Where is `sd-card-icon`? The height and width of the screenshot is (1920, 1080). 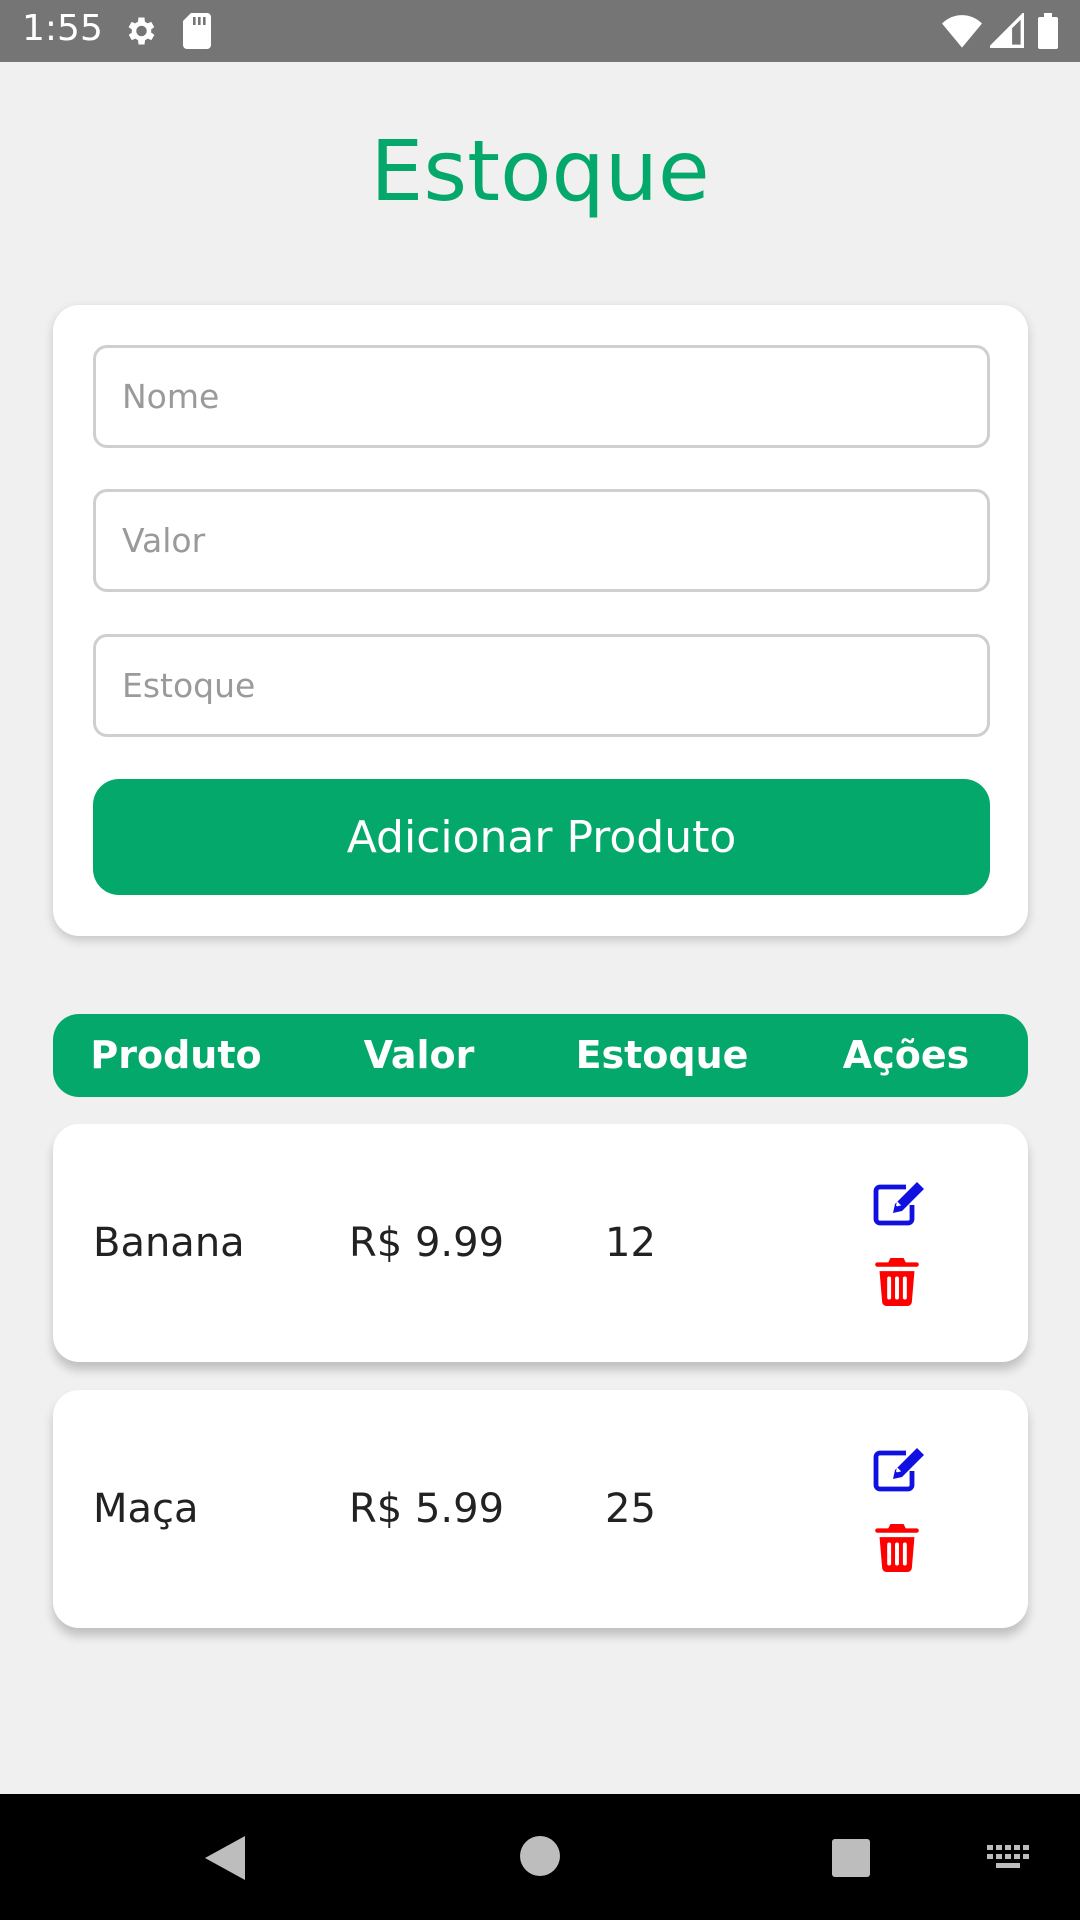
sd-card-icon is located at coordinates (197, 31).